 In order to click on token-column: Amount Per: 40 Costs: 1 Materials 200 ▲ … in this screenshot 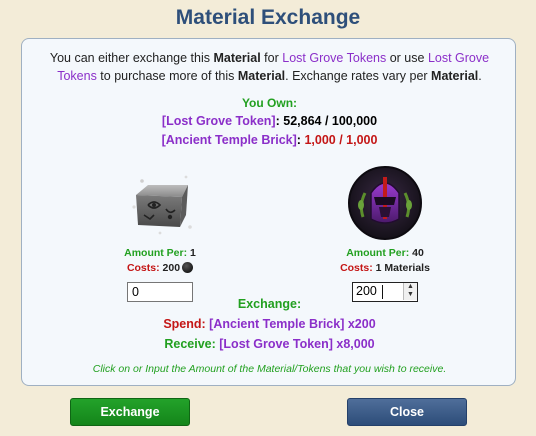, I will do `click(385, 231)`.